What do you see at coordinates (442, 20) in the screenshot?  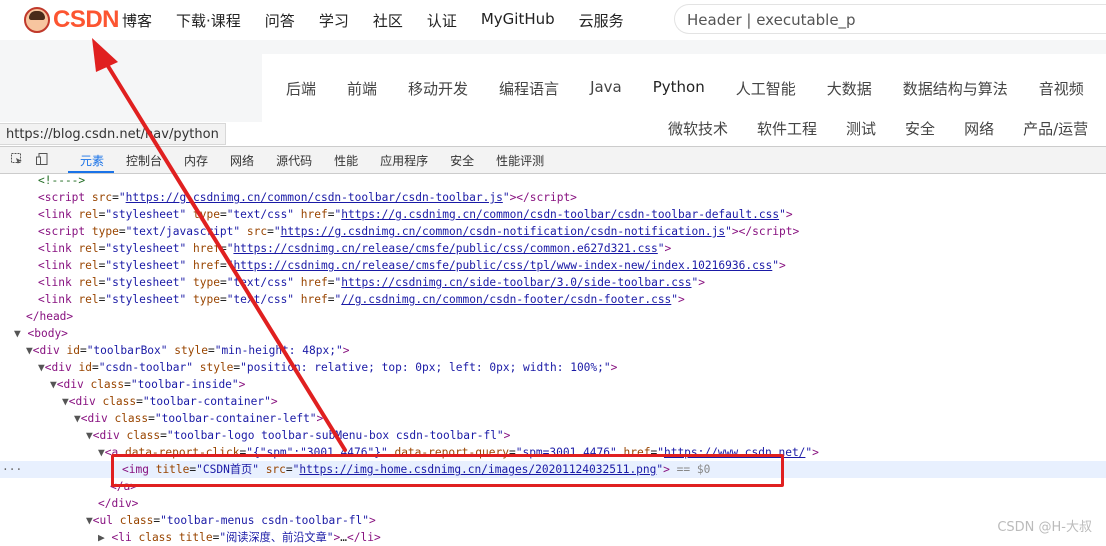 I see `nav-item-certify: 认证` at bounding box center [442, 20].